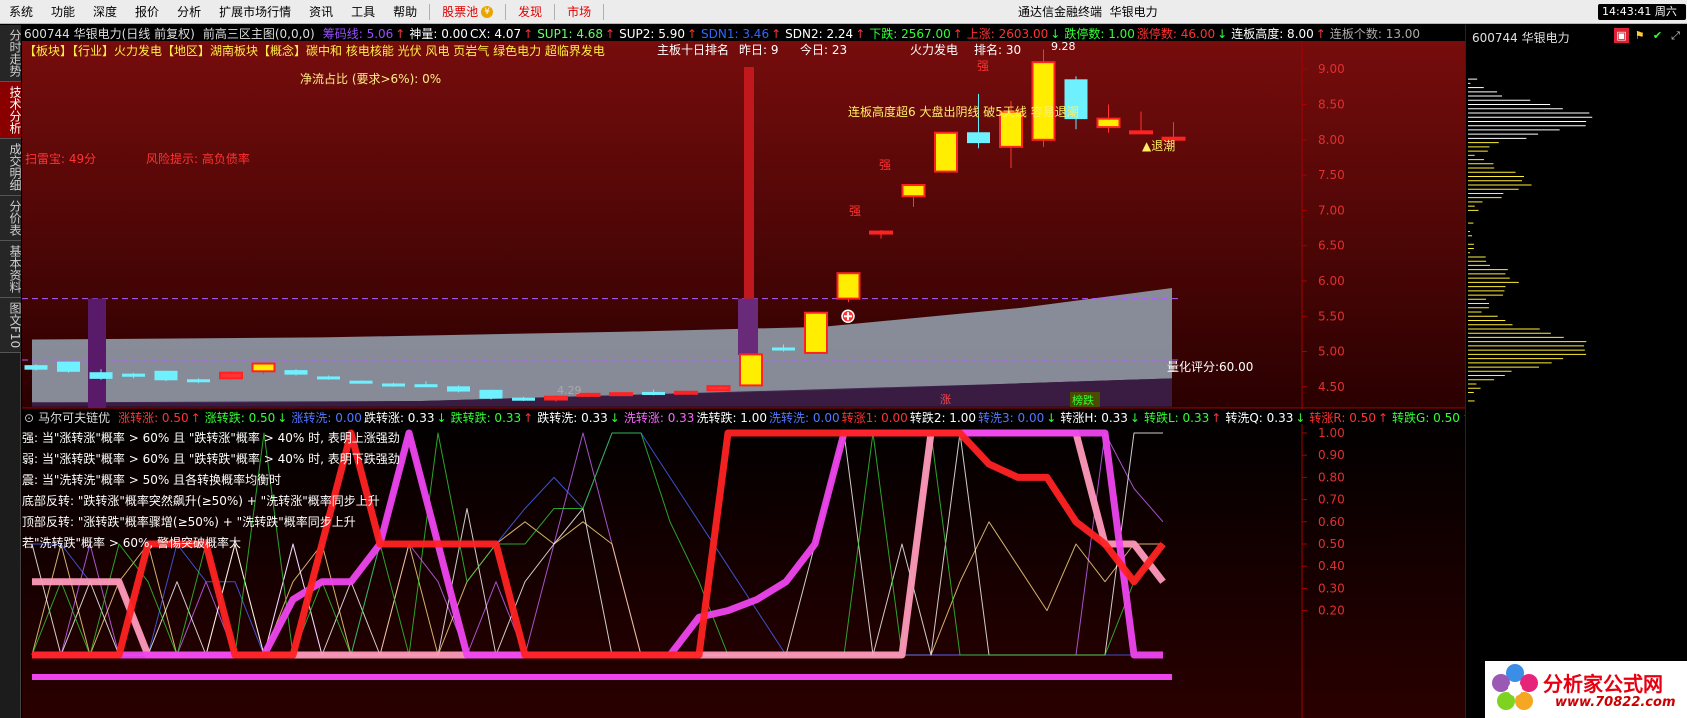 The height and width of the screenshot is (718, 1687). Describe the element at coordinates (943, 418) in the screenshot. I see `indicator-value: 转跌2: 1.00` at that location.